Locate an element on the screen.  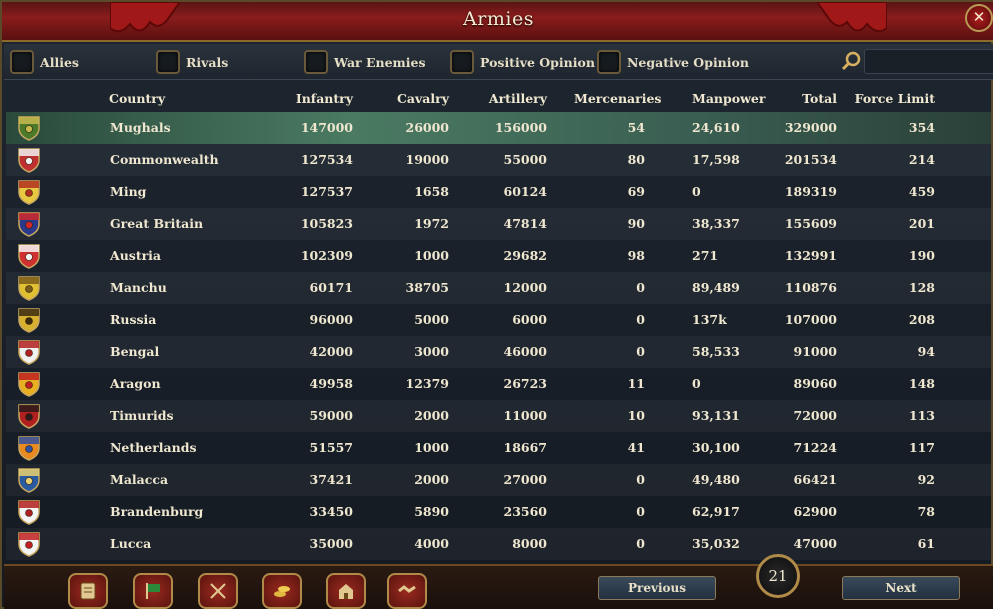
cell-artillery: 27000 is located at coordinates (525, 479).